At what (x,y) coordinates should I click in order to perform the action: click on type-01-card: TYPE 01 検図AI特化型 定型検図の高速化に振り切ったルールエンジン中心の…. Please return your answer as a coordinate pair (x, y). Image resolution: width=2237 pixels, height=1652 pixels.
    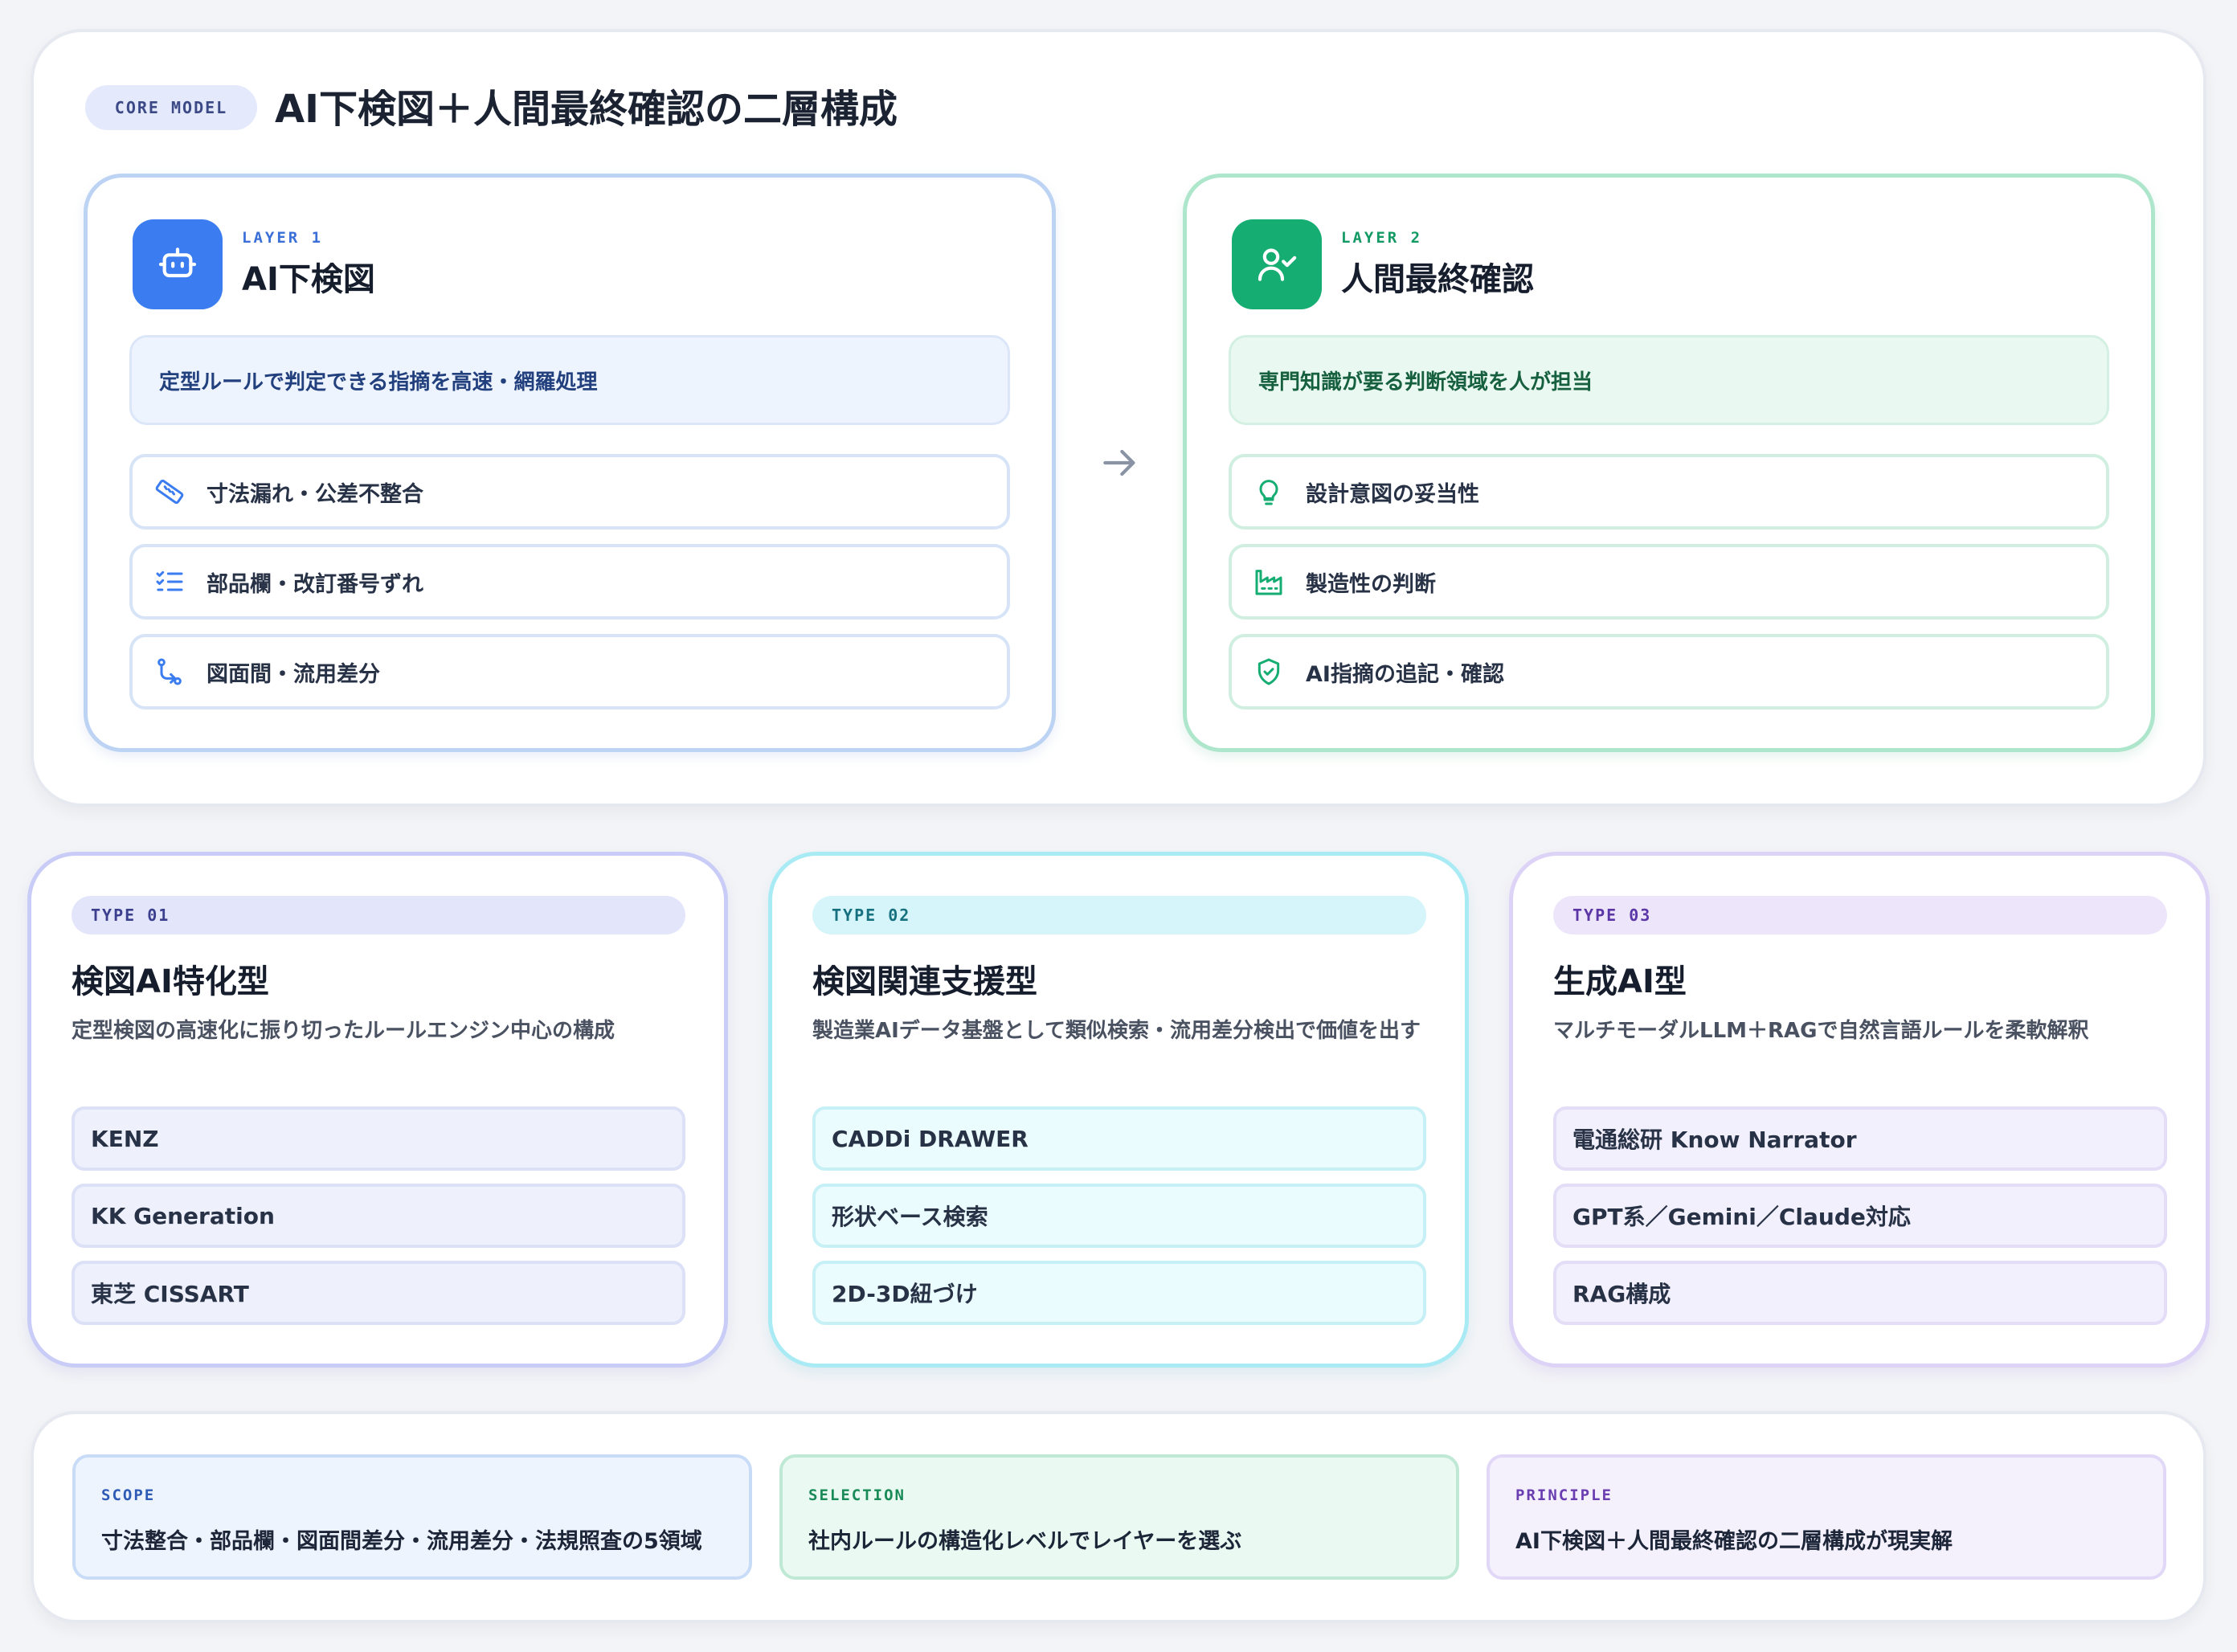
    Looking at the image, I should click on (377, 1110).